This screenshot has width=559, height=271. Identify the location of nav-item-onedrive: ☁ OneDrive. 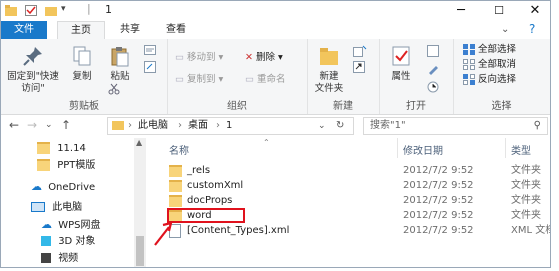
(48, 186).